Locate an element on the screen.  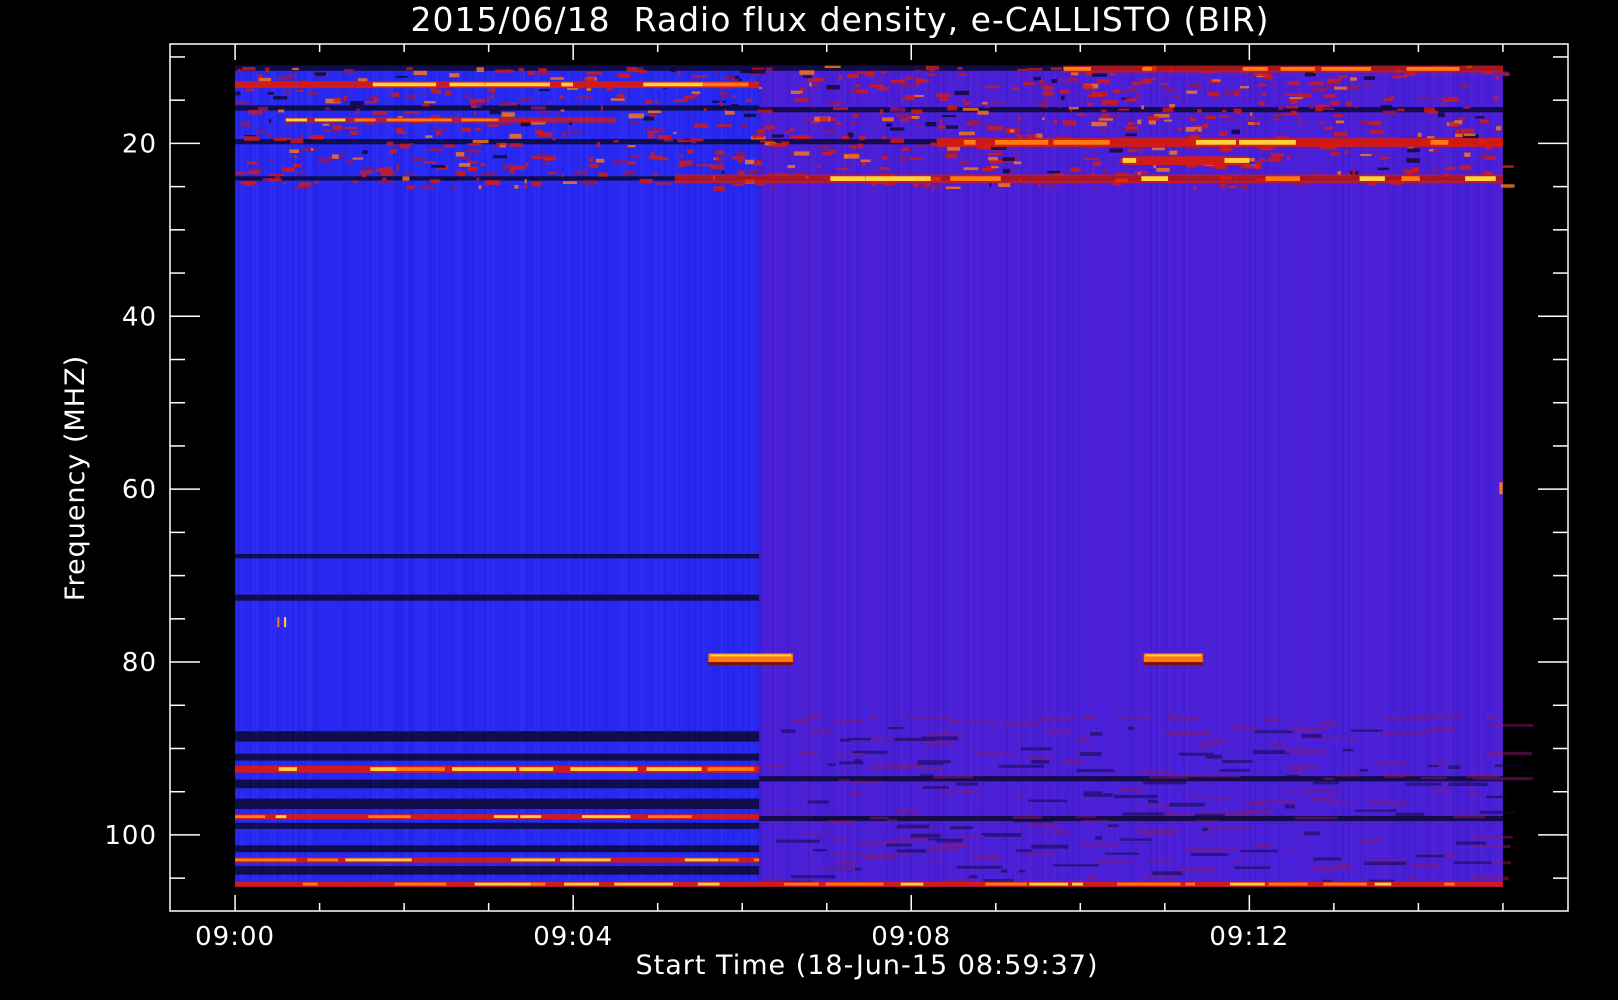
y-tick-label: 40 is located at coordinates (139, 317).